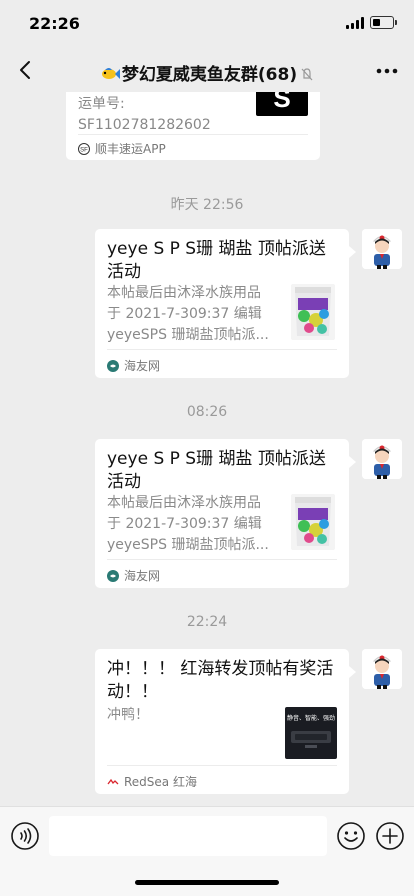 This screenshot has height=896, width=414. What do you see at coordinates (355, 23) in the screenshot?
I see `signal-icon` at bounding box center [355, 23].